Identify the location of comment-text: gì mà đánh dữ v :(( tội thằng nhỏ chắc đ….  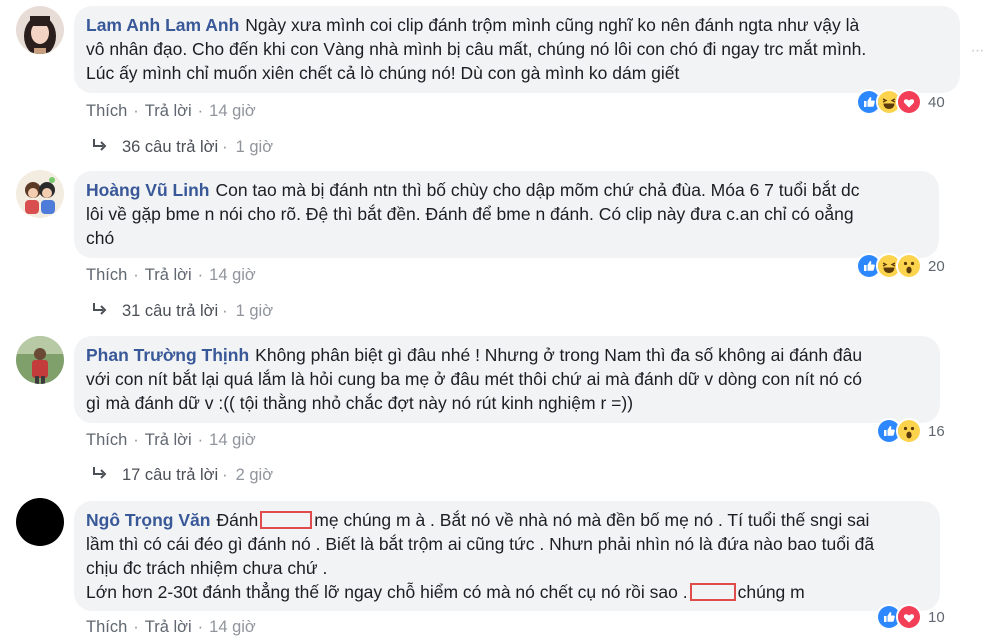
(360, 403).